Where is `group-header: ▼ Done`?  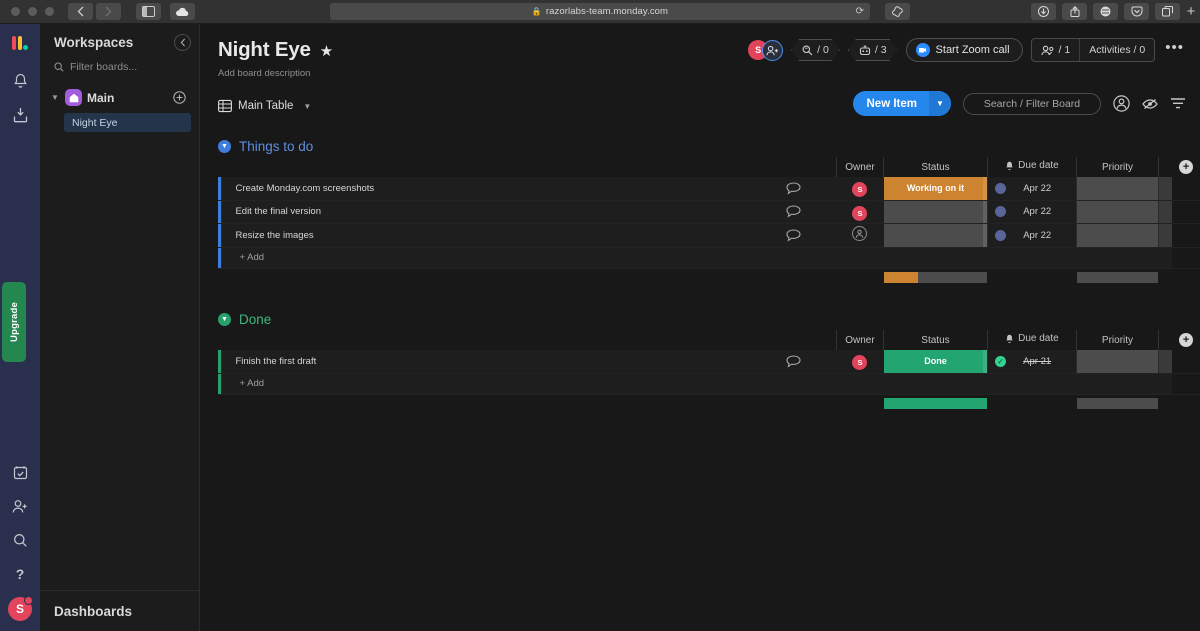 group-header: ▼ Done is located at coordinates (709, 319).